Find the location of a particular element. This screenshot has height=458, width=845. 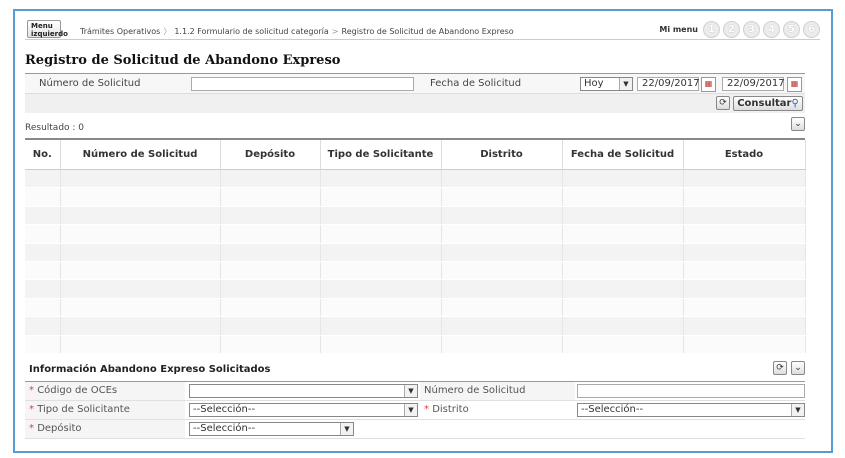

consultar-label: Consultar is located at coordinates (764, 103).